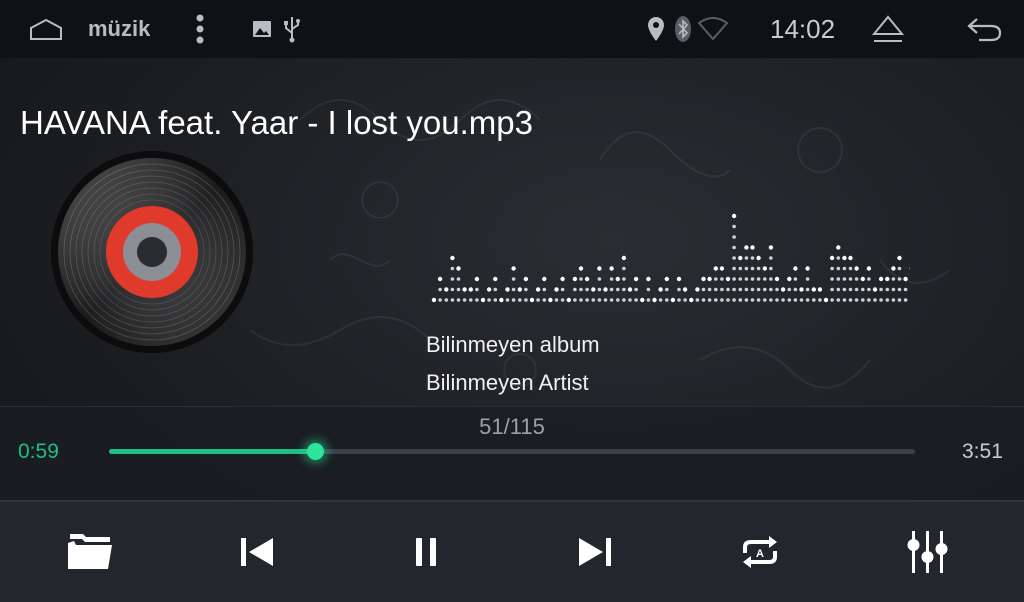 This screenshot has height=602, width=1024. I want to click on folder-icon, so click(90, 552).